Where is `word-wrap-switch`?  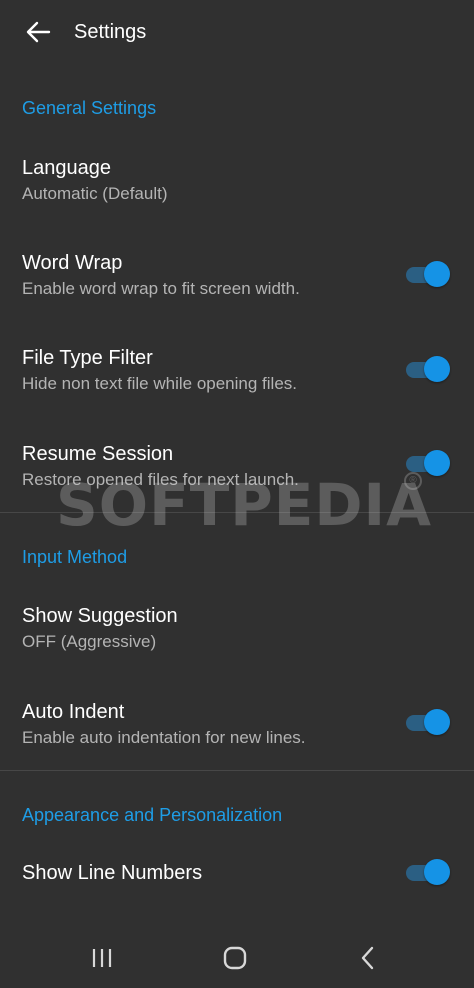
word-wrap-switch is located at coordinates (427, 274).